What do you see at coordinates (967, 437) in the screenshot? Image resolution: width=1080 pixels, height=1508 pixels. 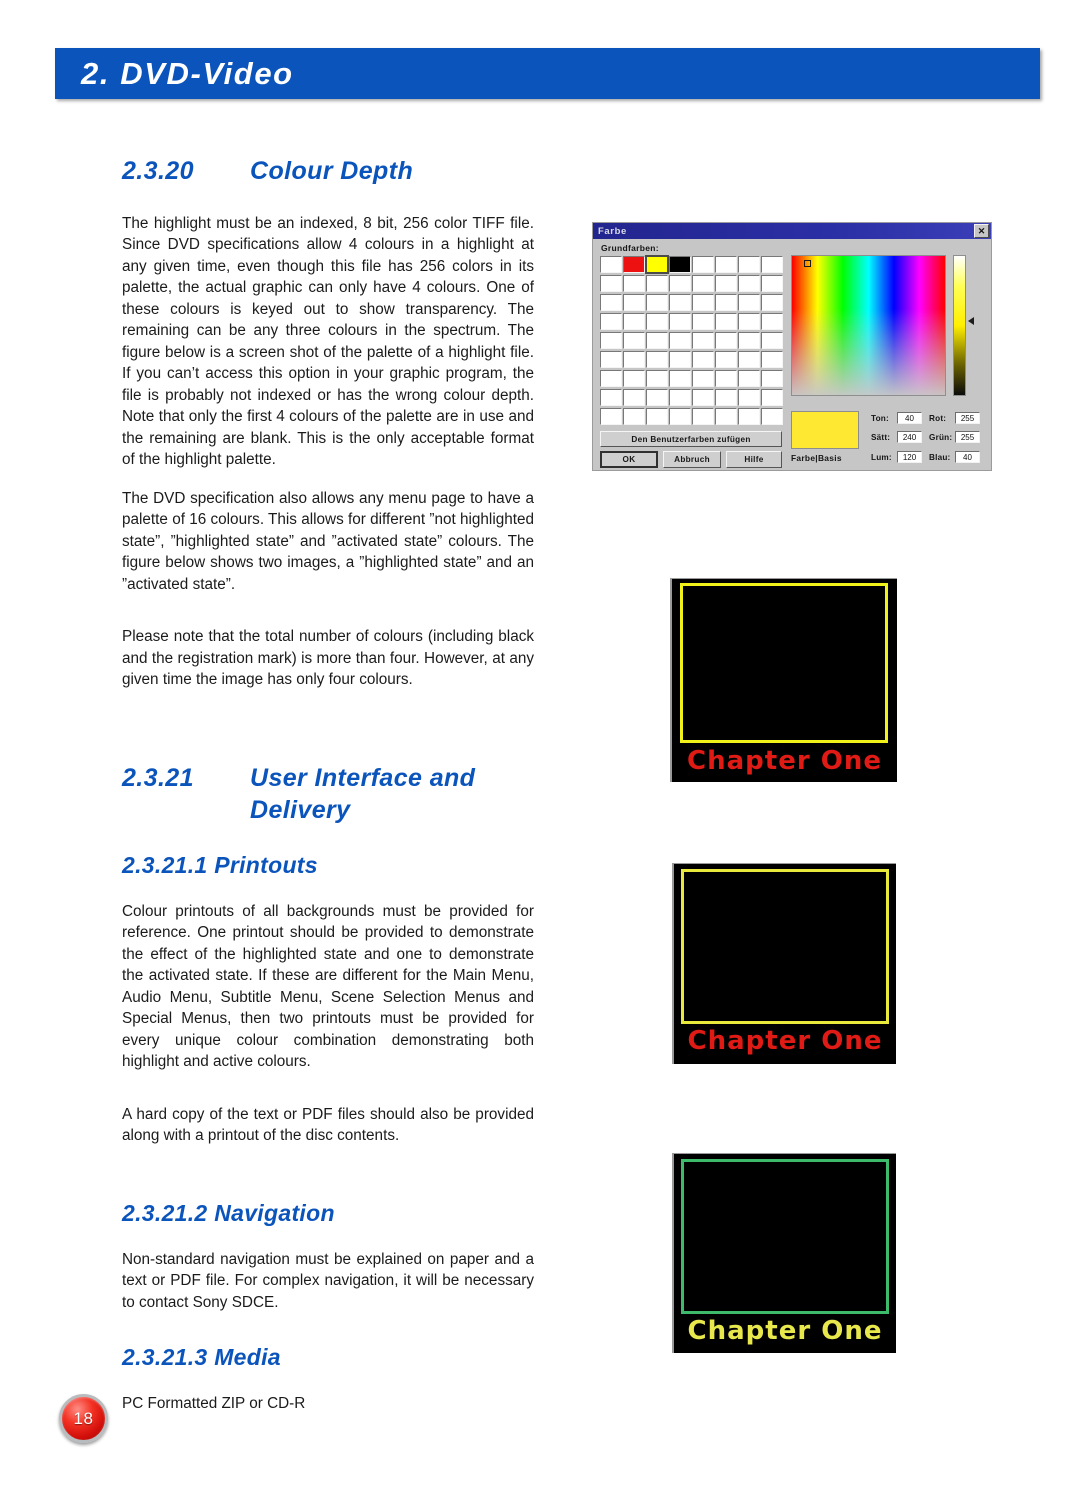 I see `green-input: 255` at bounding box center [967, 437].